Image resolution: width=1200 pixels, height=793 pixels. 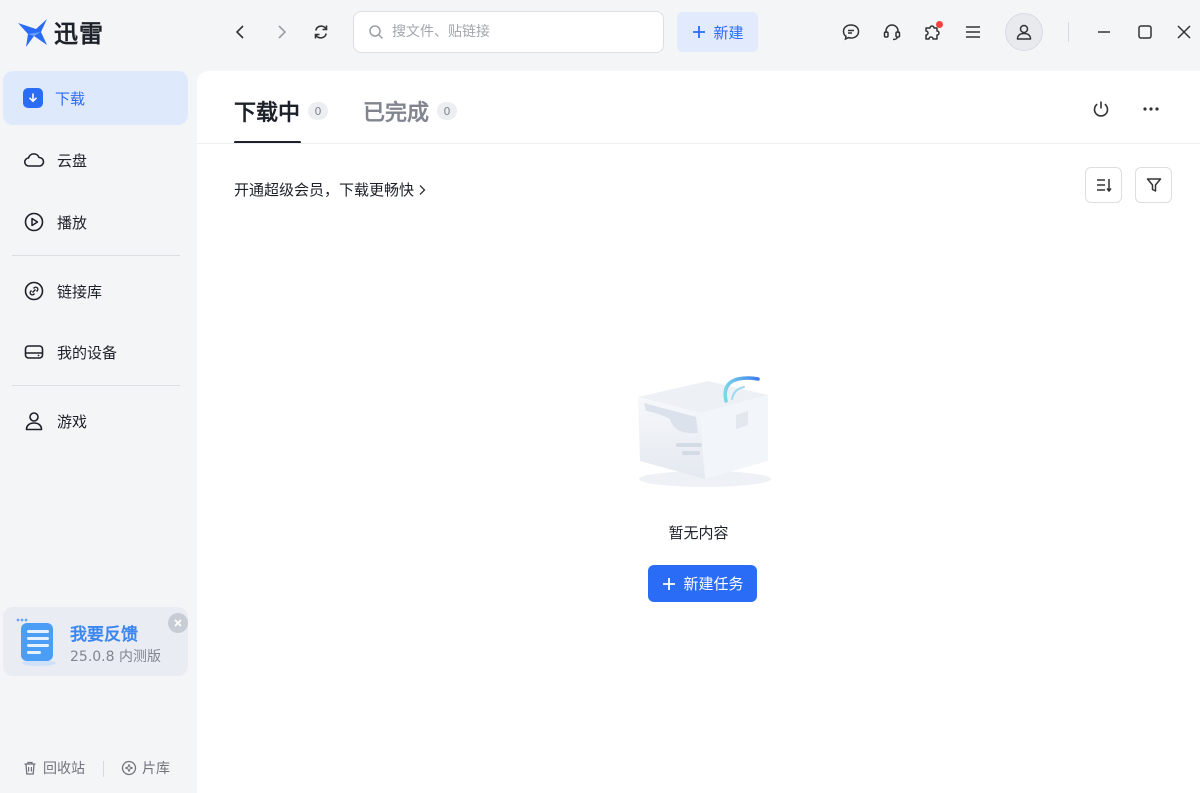 I want to click on tab-completed: 已完成 0, so click(x=410, y=111).